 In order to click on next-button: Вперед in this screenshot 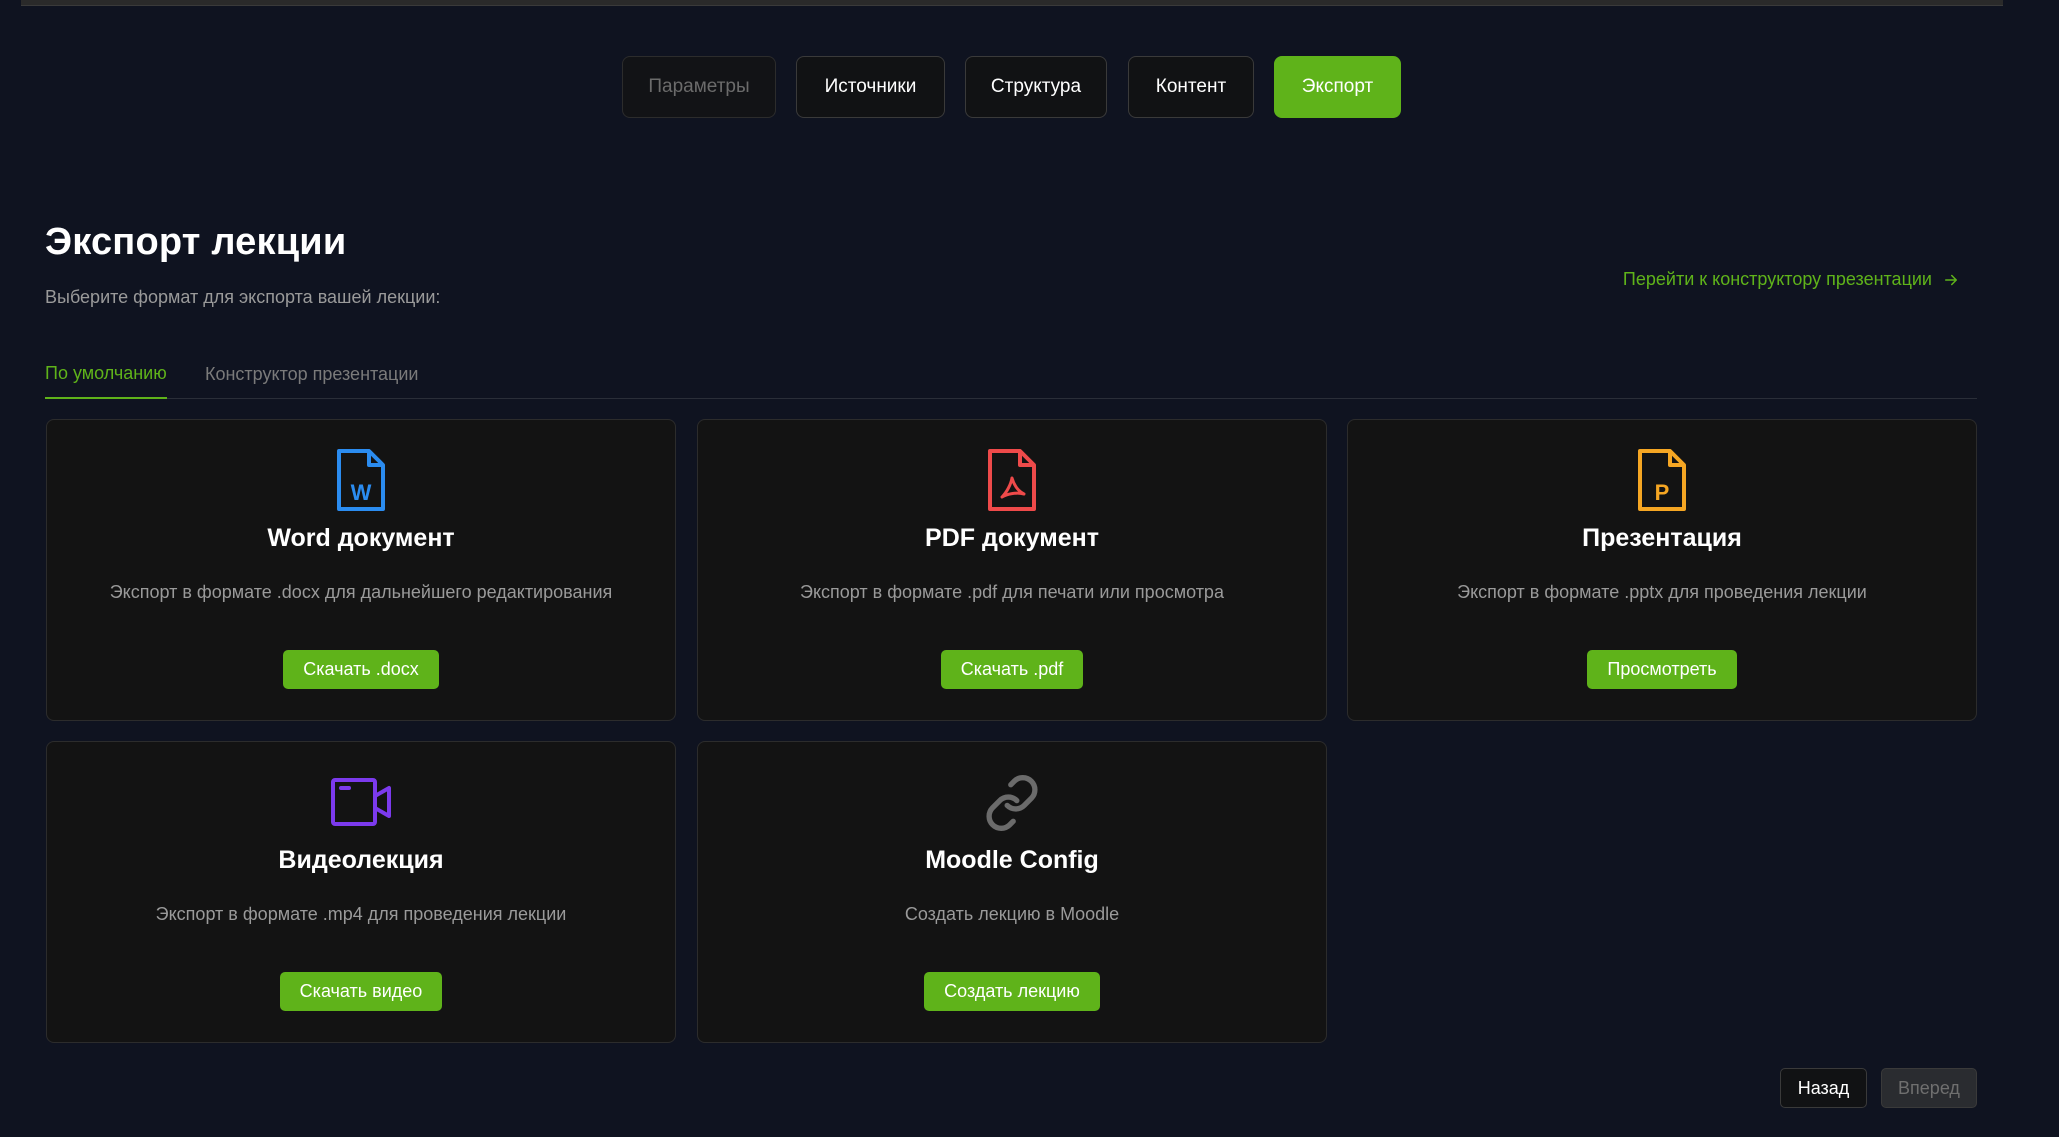, I will do `click(1929, 1088)`.